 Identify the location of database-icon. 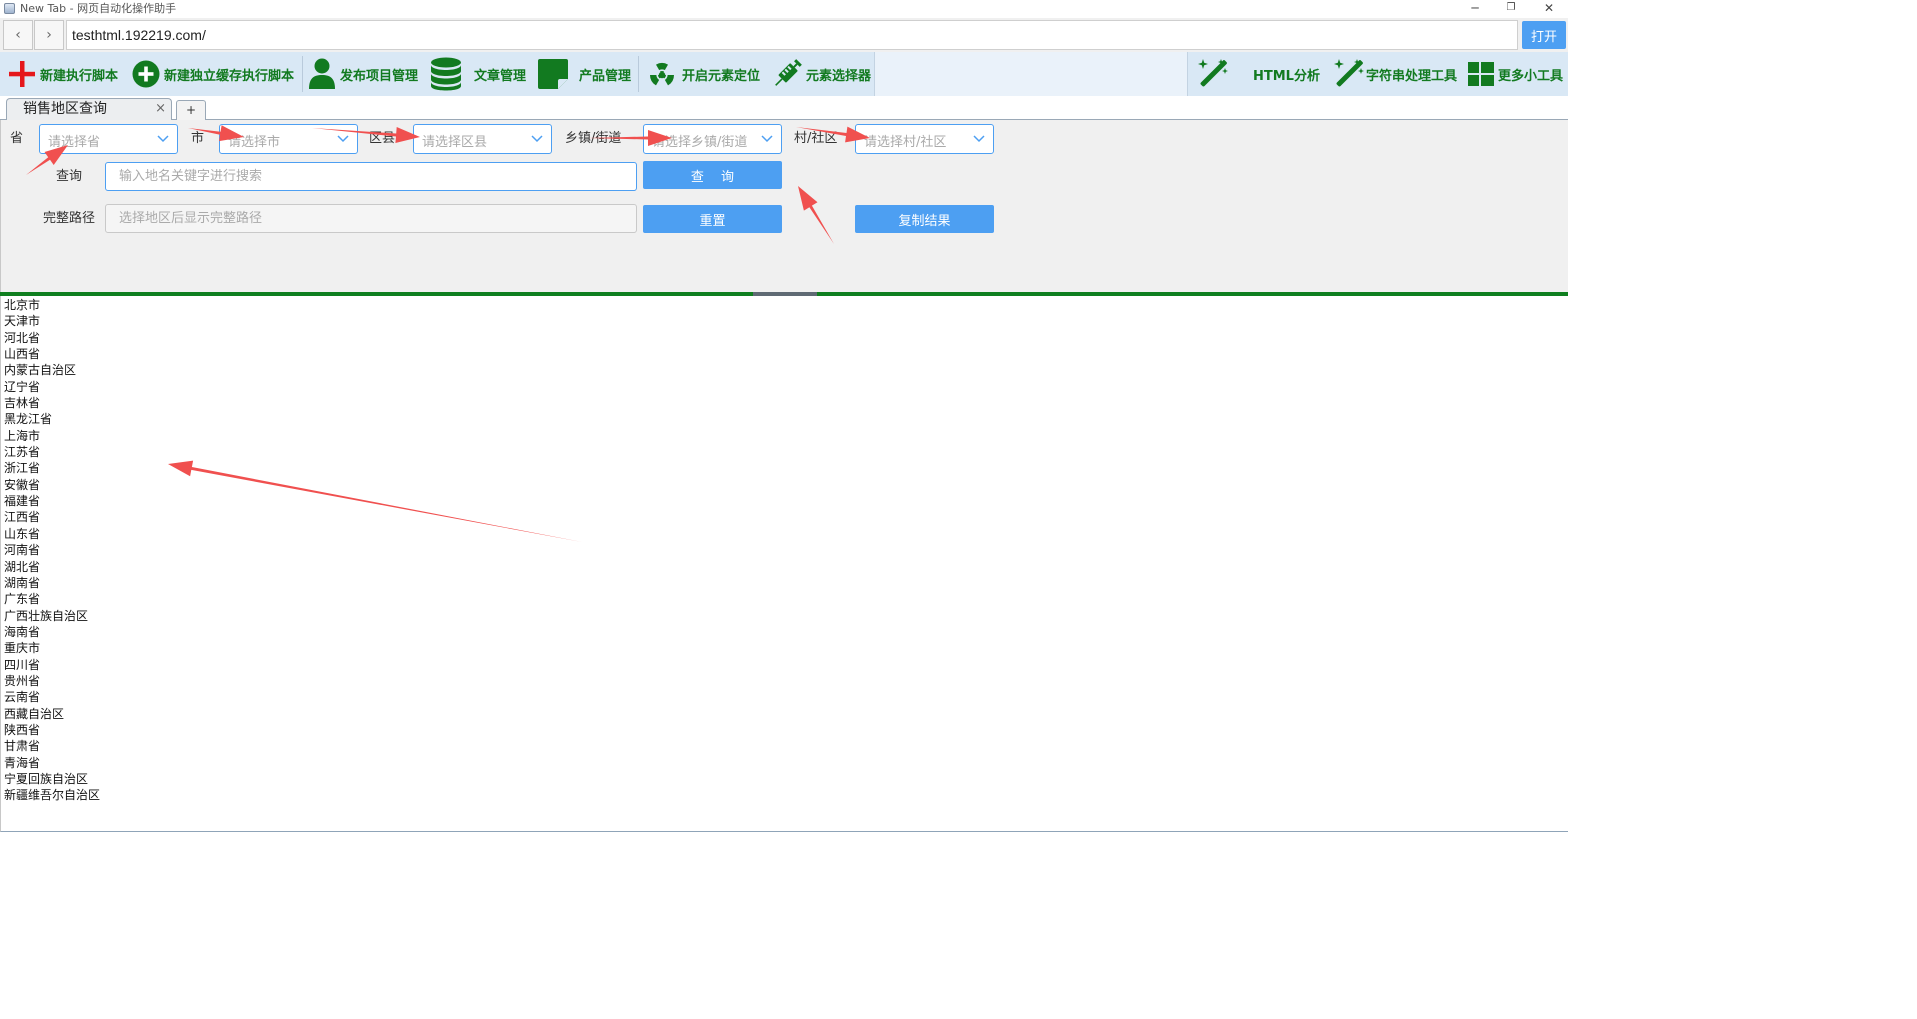
(446, 74).